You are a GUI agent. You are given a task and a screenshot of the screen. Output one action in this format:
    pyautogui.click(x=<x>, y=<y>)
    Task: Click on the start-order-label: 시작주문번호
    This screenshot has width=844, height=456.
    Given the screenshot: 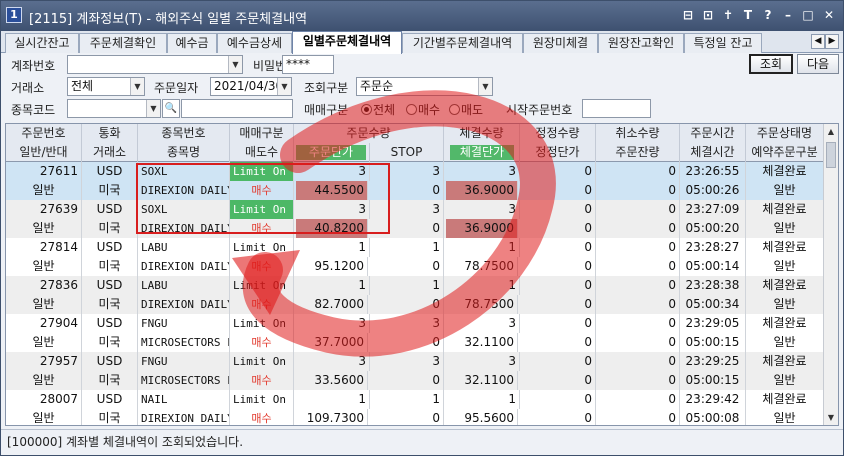 What is the action you would take?
    pyautogui.click(x=539, y=110)
    